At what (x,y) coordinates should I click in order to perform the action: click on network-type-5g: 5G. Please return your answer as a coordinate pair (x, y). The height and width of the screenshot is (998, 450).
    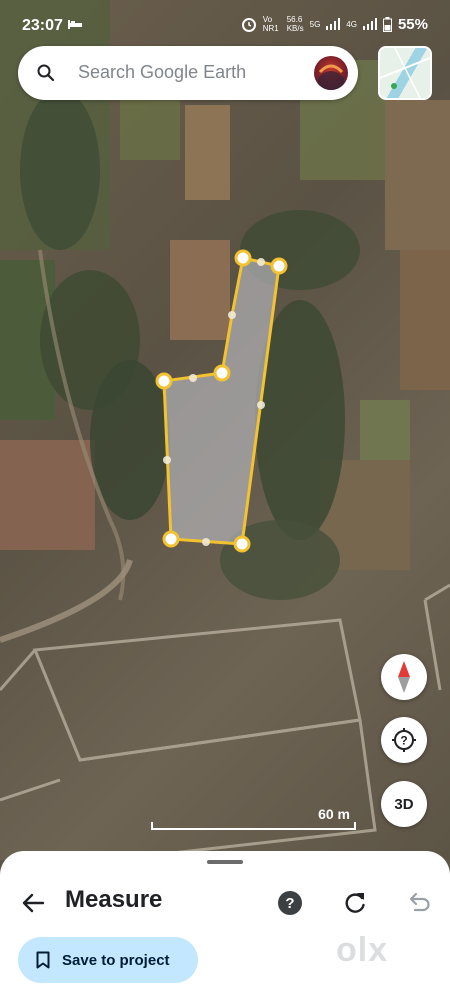
    Looking at the image, I should click on (315, 24).